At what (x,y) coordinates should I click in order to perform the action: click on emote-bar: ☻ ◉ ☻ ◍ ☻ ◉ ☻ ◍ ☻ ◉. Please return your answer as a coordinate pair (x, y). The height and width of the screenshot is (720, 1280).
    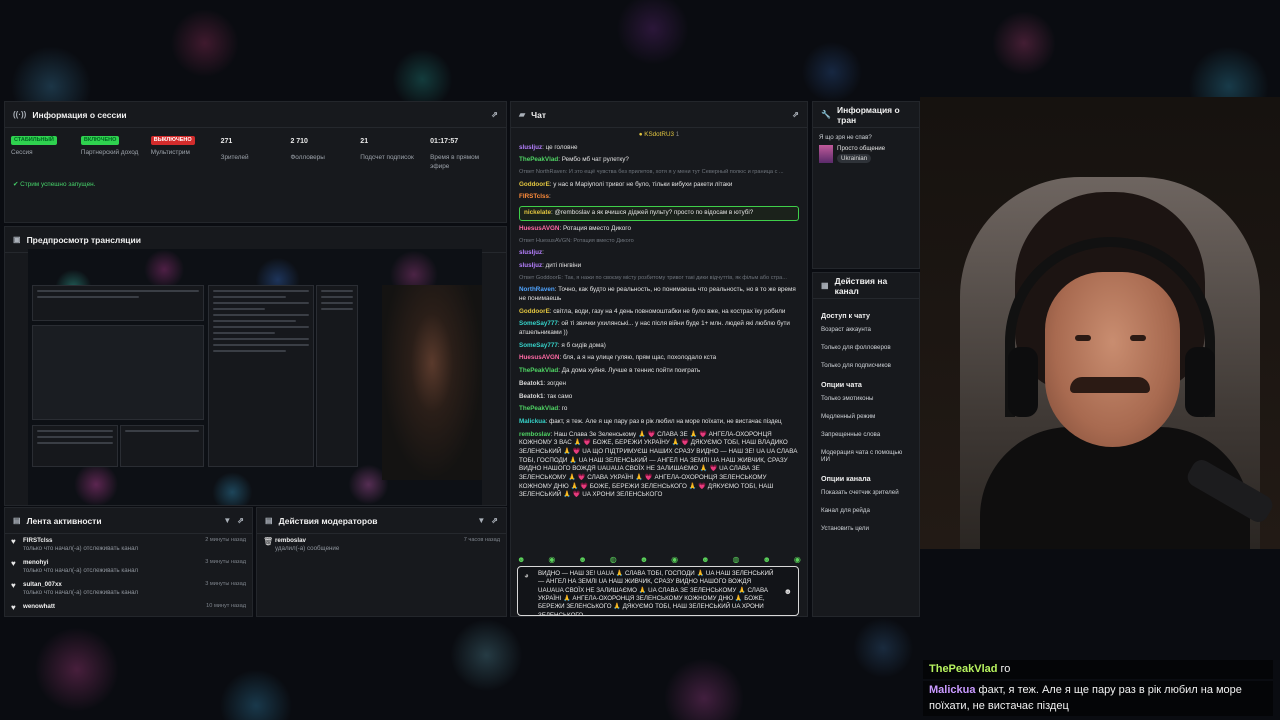
    Looking at the image, I should click on (659, 559).